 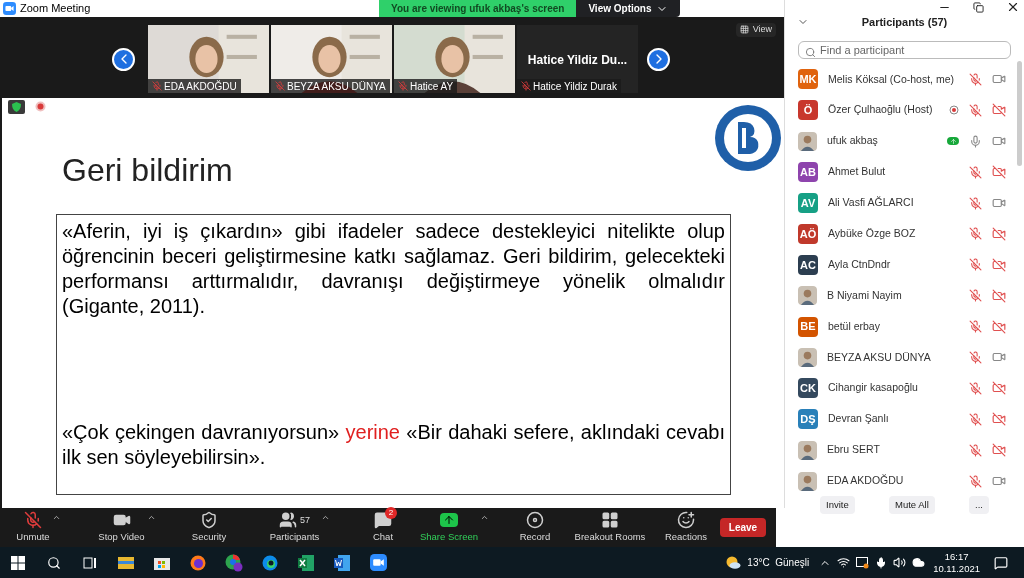 What do you see at coordinates (393, 269) in the screenshot?
I see `slide-paragraph: «Aferin, iyi iş çıkardın» gibi ifadeler sadece destekleyici nitelikte olup öğrencinin beceri geliştirmesine katkı sağlamaz. Geri bildirim, gelecekteki performansı arttırmalıdır, davranışı değiştirmeye yönelik olmalıdır (Gigante, 2011).` at bounding box center [393, 269].